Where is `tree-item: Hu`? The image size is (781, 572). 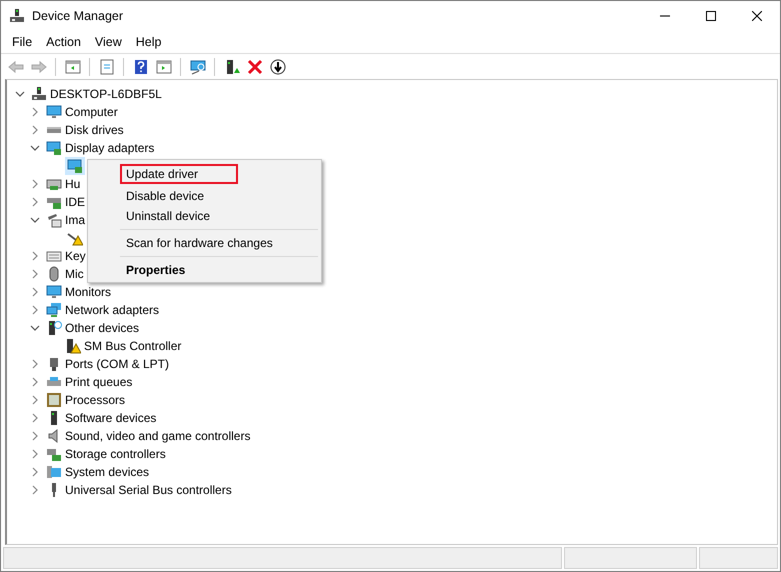 tree-item: Hu is located at coordinates (73, 184).